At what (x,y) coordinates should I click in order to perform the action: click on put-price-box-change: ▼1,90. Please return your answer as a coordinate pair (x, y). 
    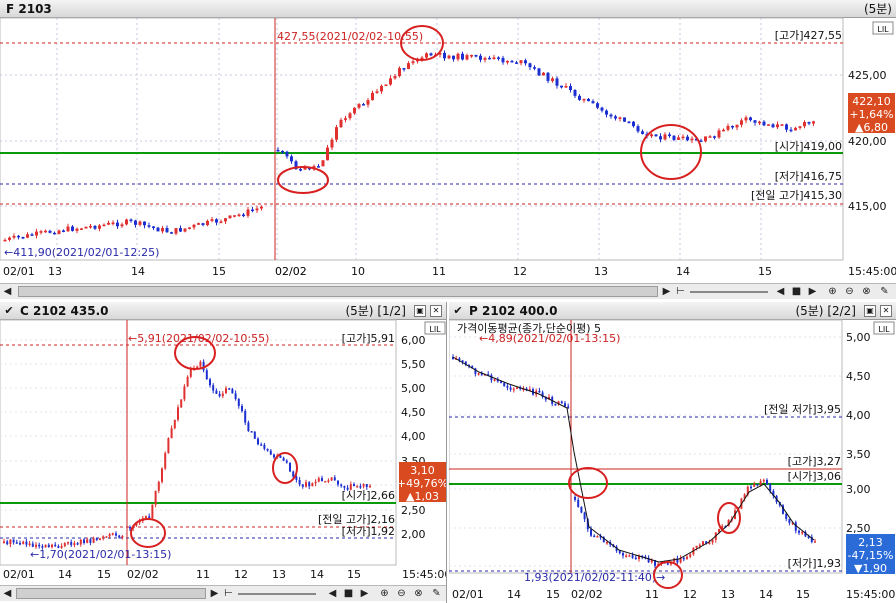
    Looking at the image, I should click on (870, 568).